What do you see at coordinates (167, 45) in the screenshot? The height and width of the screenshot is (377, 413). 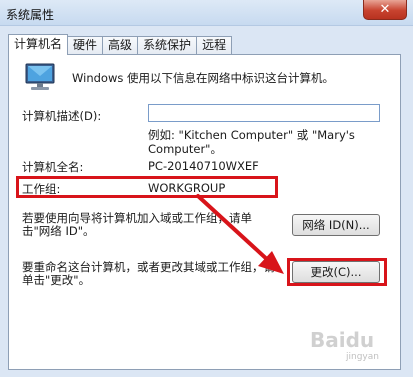 I see `tab-system-protection: 系统保护` at bounding box center [167, 45].